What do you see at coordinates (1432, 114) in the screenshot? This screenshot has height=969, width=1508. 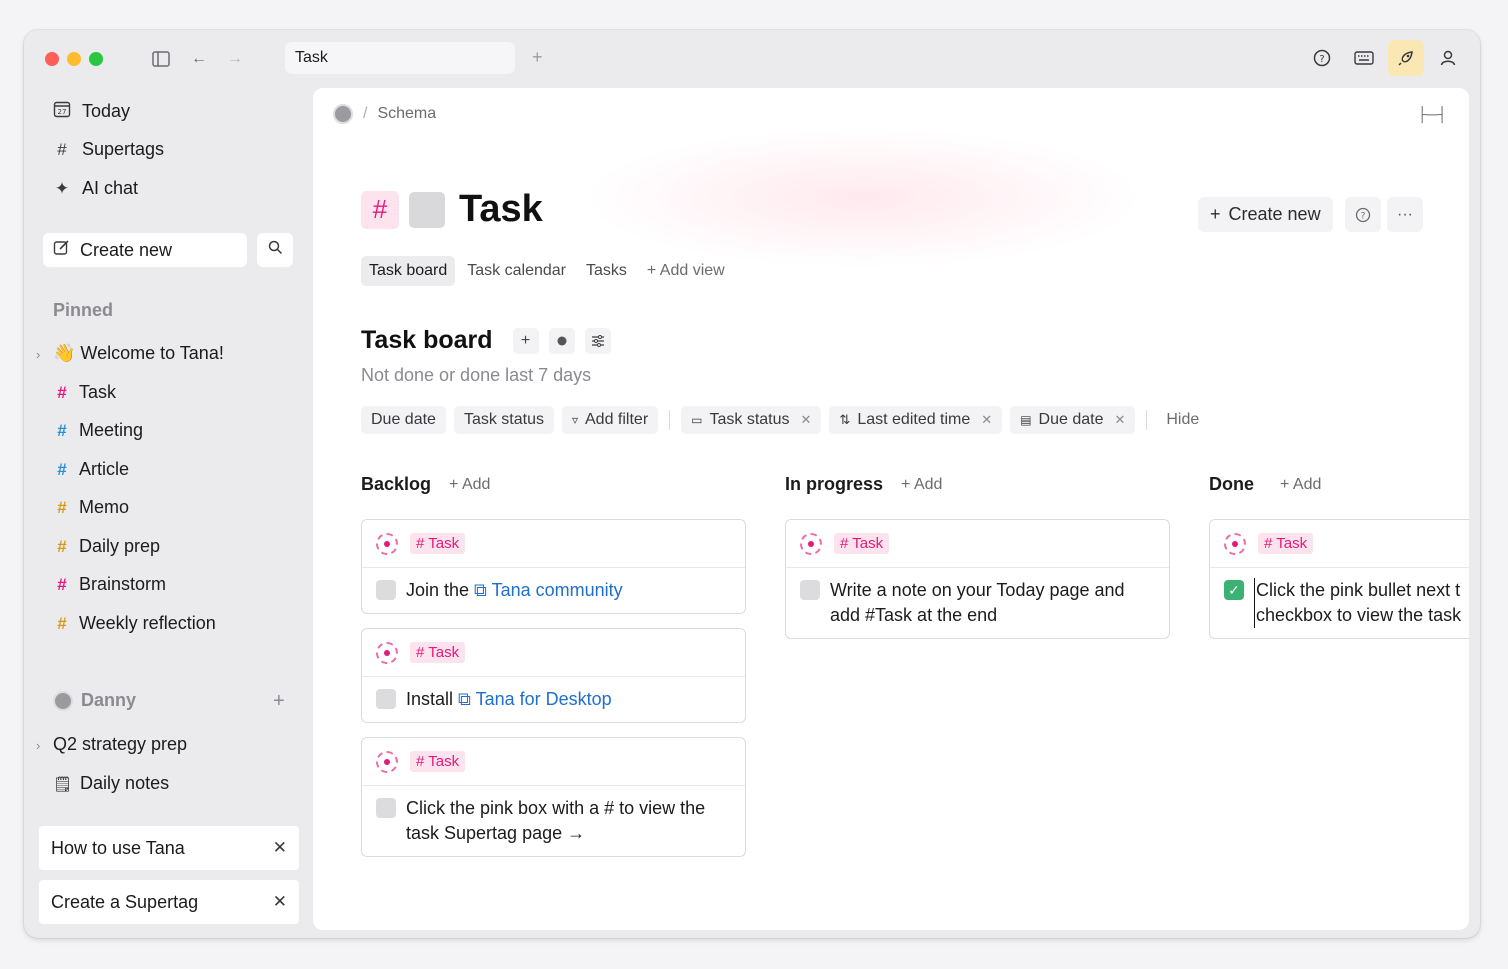 I see `collapse-panel-icon: ├─┤` at bounding box center [1432, 114].